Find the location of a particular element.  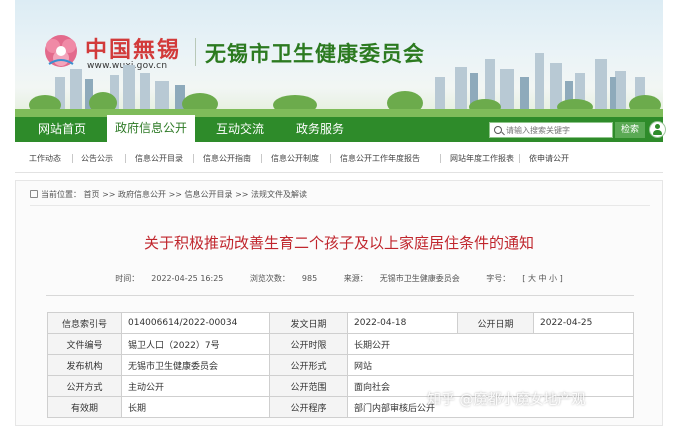

subnav-site-report: 网站年度工作报表 is located at coordinates (482, 158).